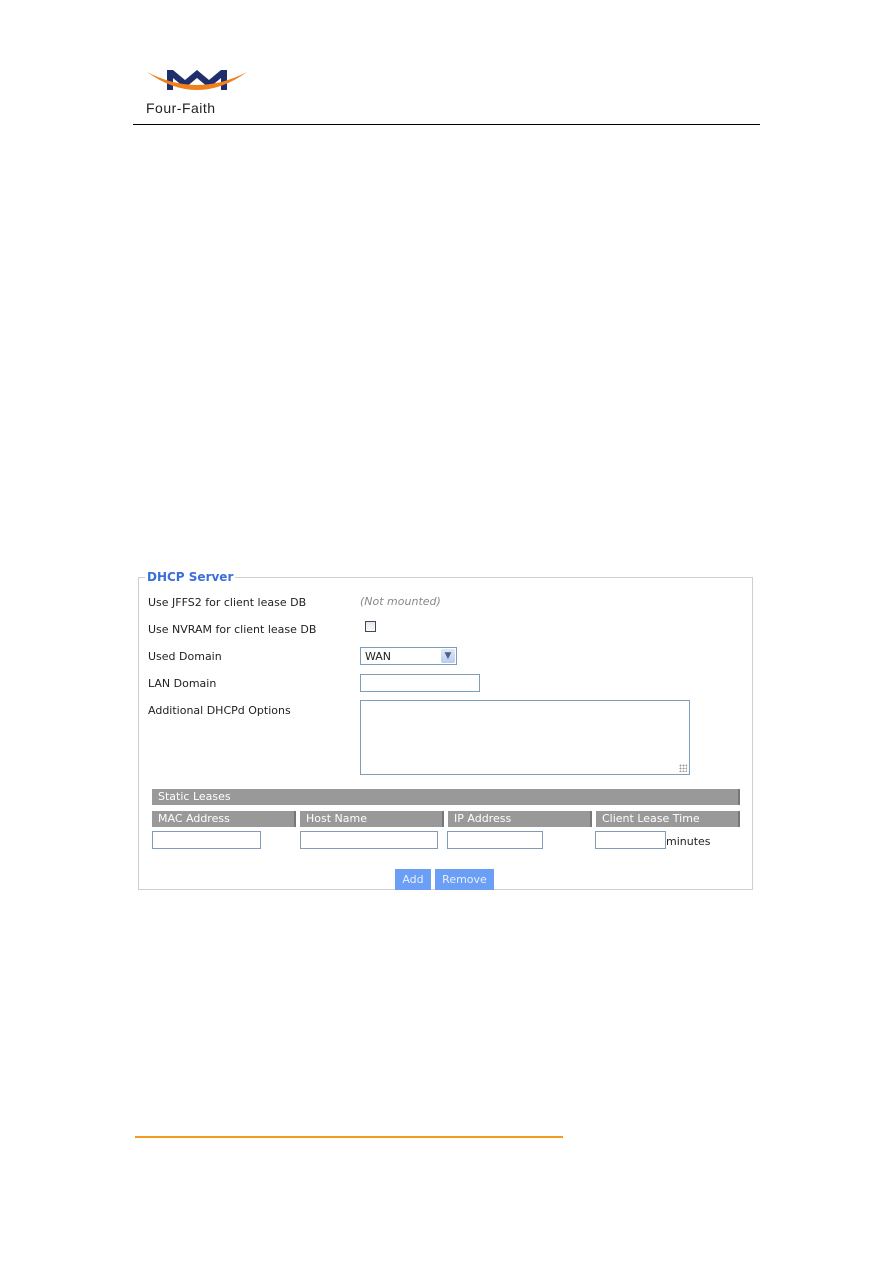 The image size is (893, 1263). What do you see at coordinates (378, 656) in the screenshot?
I see `used-domain-value: WAN` at bounding box center [378, 656].